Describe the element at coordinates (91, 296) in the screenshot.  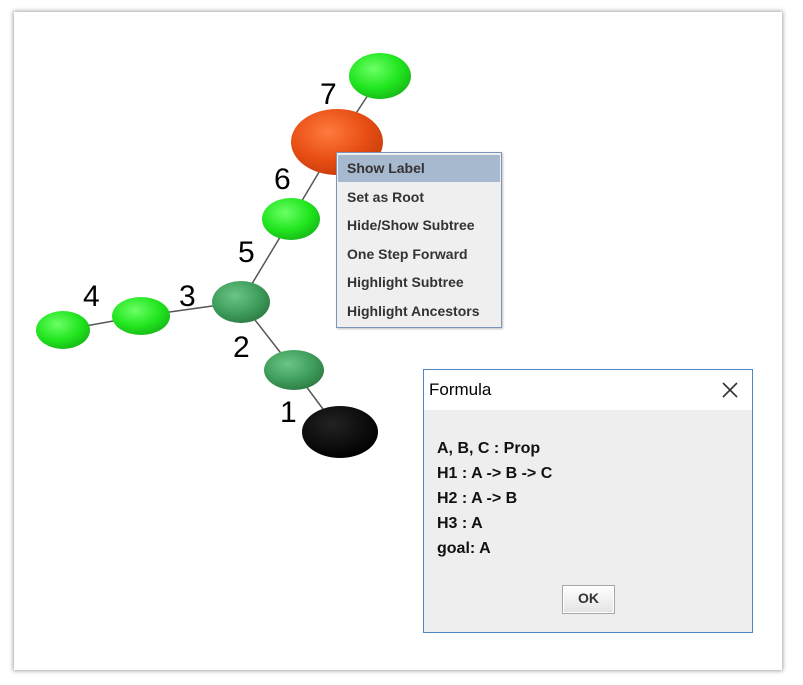
I see `node-label-4: 4` at that location.